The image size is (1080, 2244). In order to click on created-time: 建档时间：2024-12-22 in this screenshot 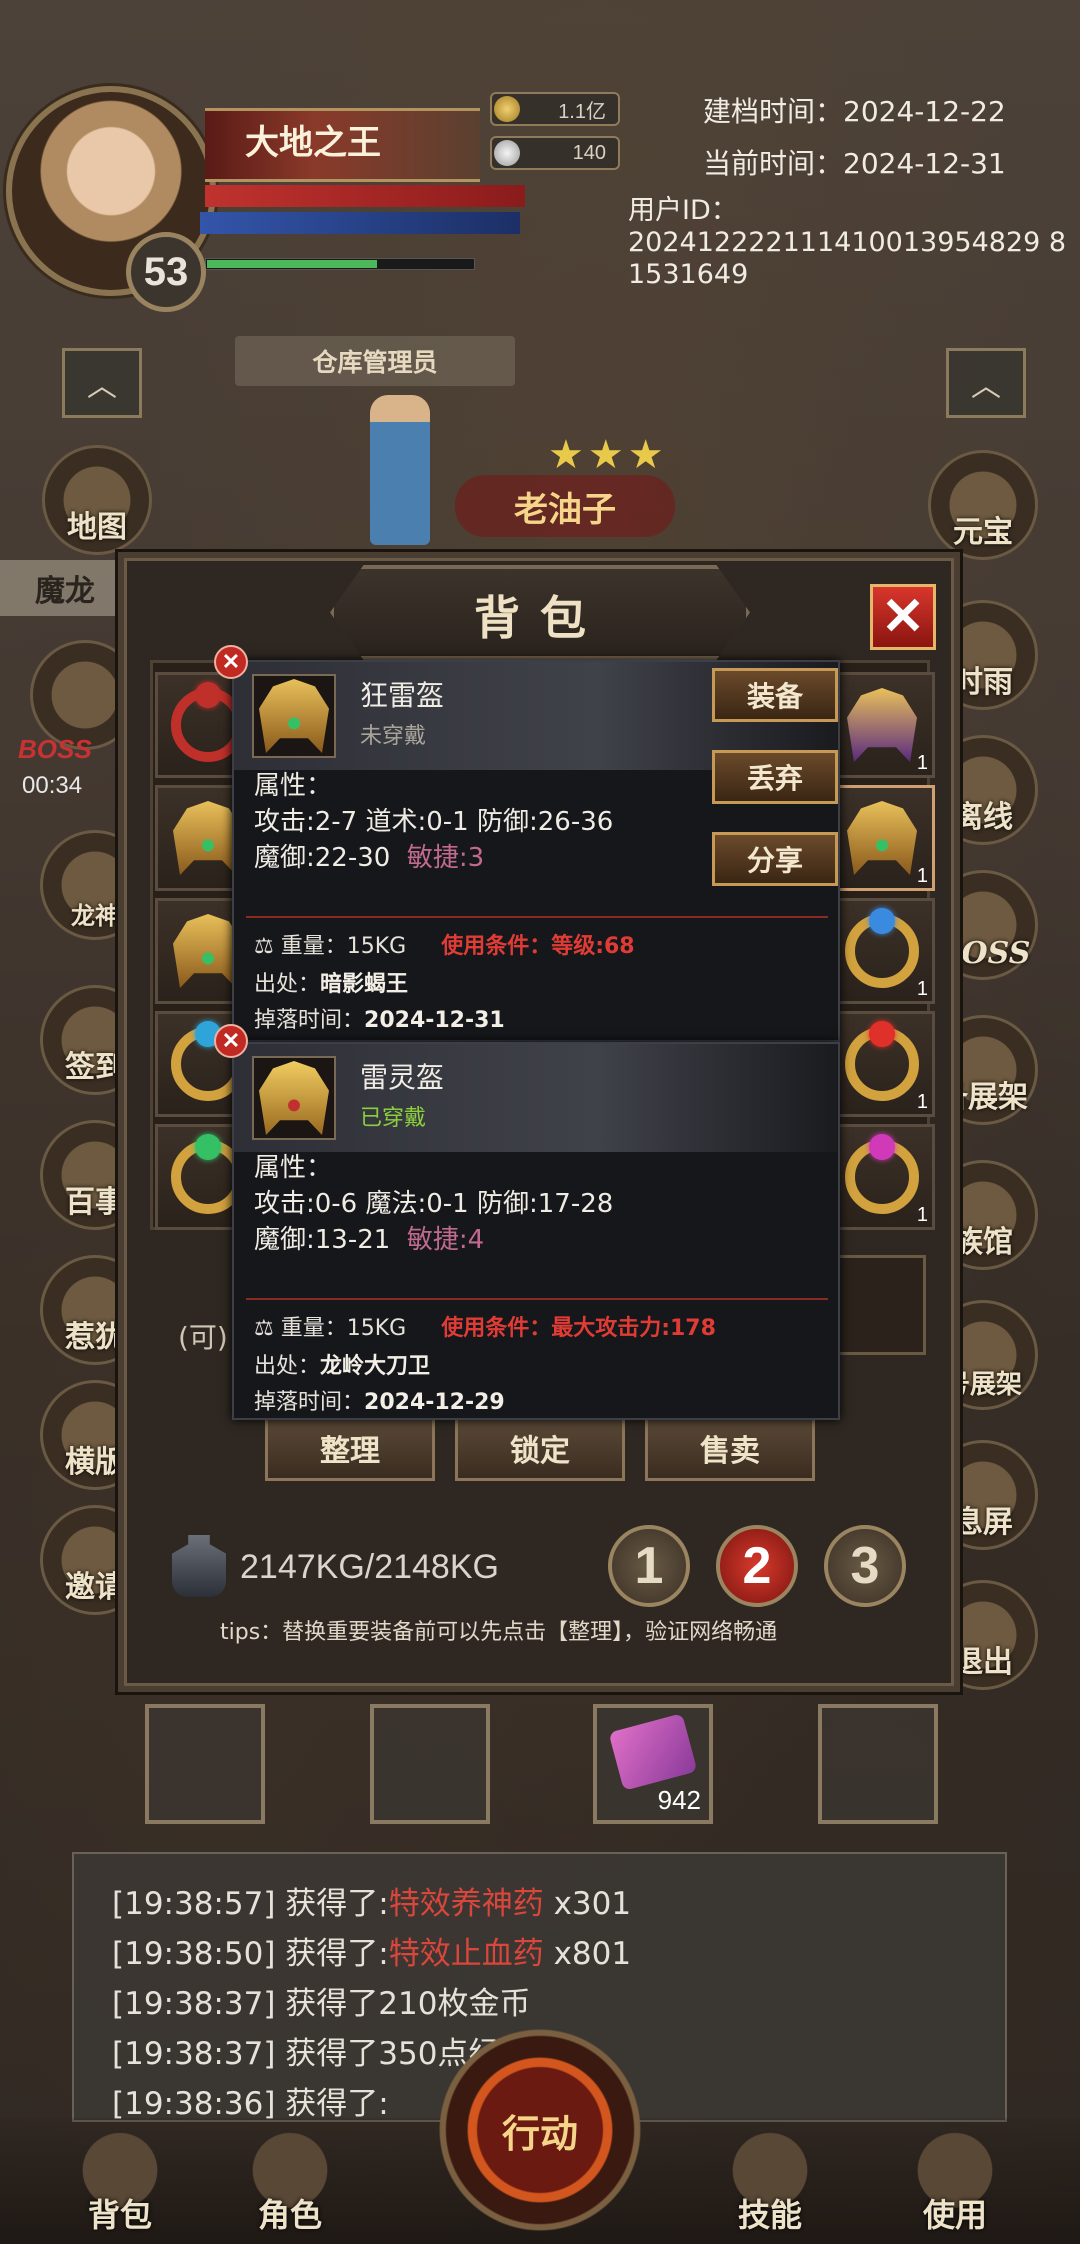, I will do `click(854, 111)`.